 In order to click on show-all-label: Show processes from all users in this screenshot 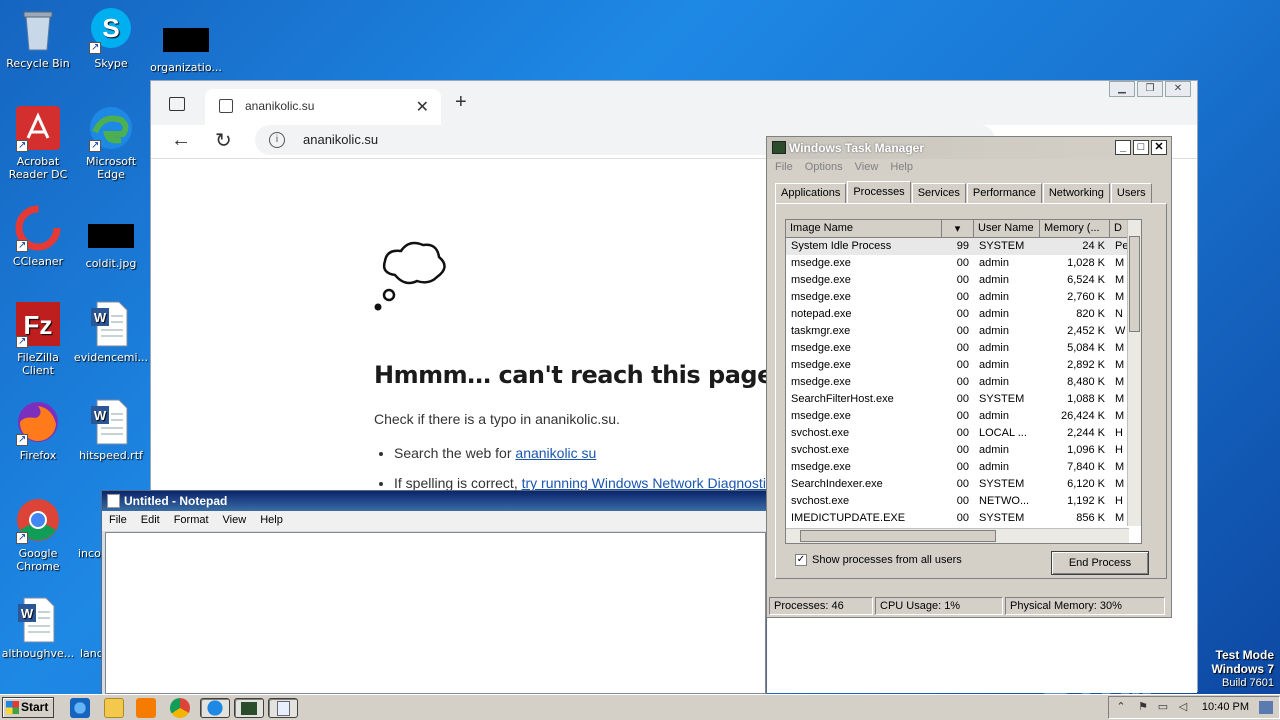, I will do `click(887, 560)`.